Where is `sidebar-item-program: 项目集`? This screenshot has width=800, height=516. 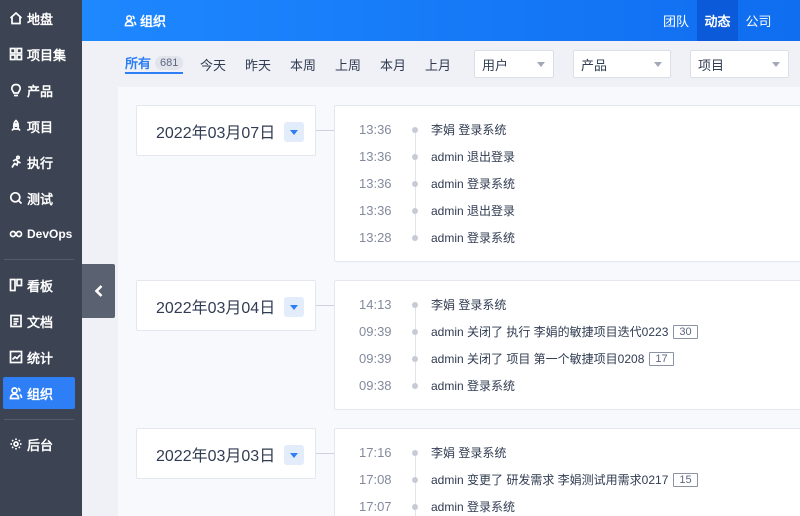 sidebar-item-program: 项目集 is located at coordinates (39, 54).